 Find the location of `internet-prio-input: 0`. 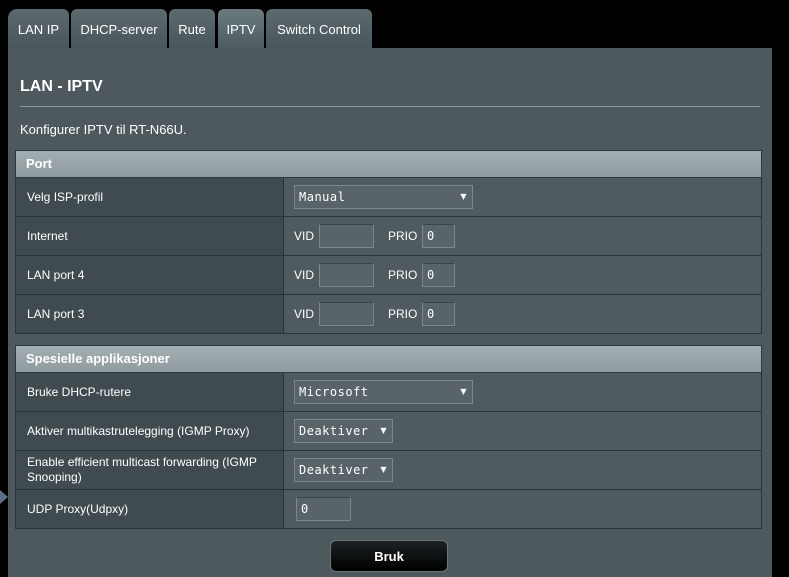

internet-prio-input: 0 is located at coordinates (438, 236).